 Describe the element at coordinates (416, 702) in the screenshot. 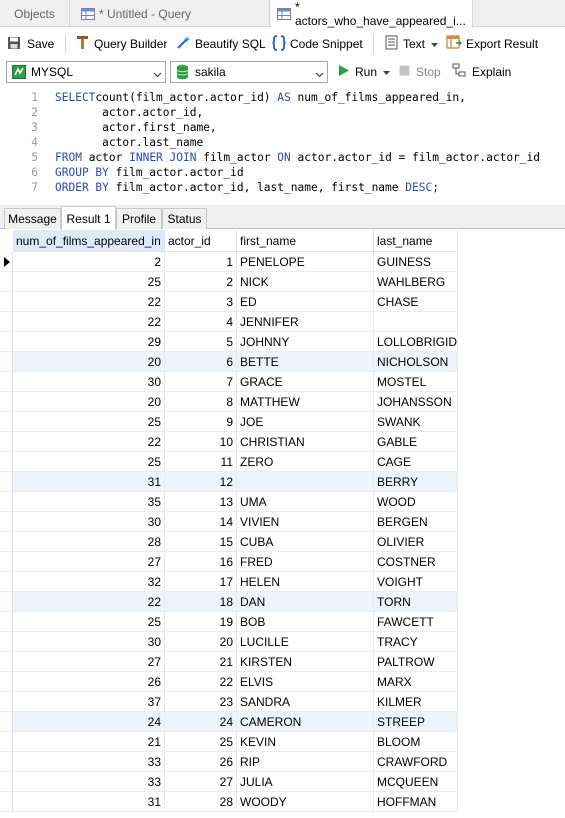

I see `cell-last-name: KILMER` at that location.